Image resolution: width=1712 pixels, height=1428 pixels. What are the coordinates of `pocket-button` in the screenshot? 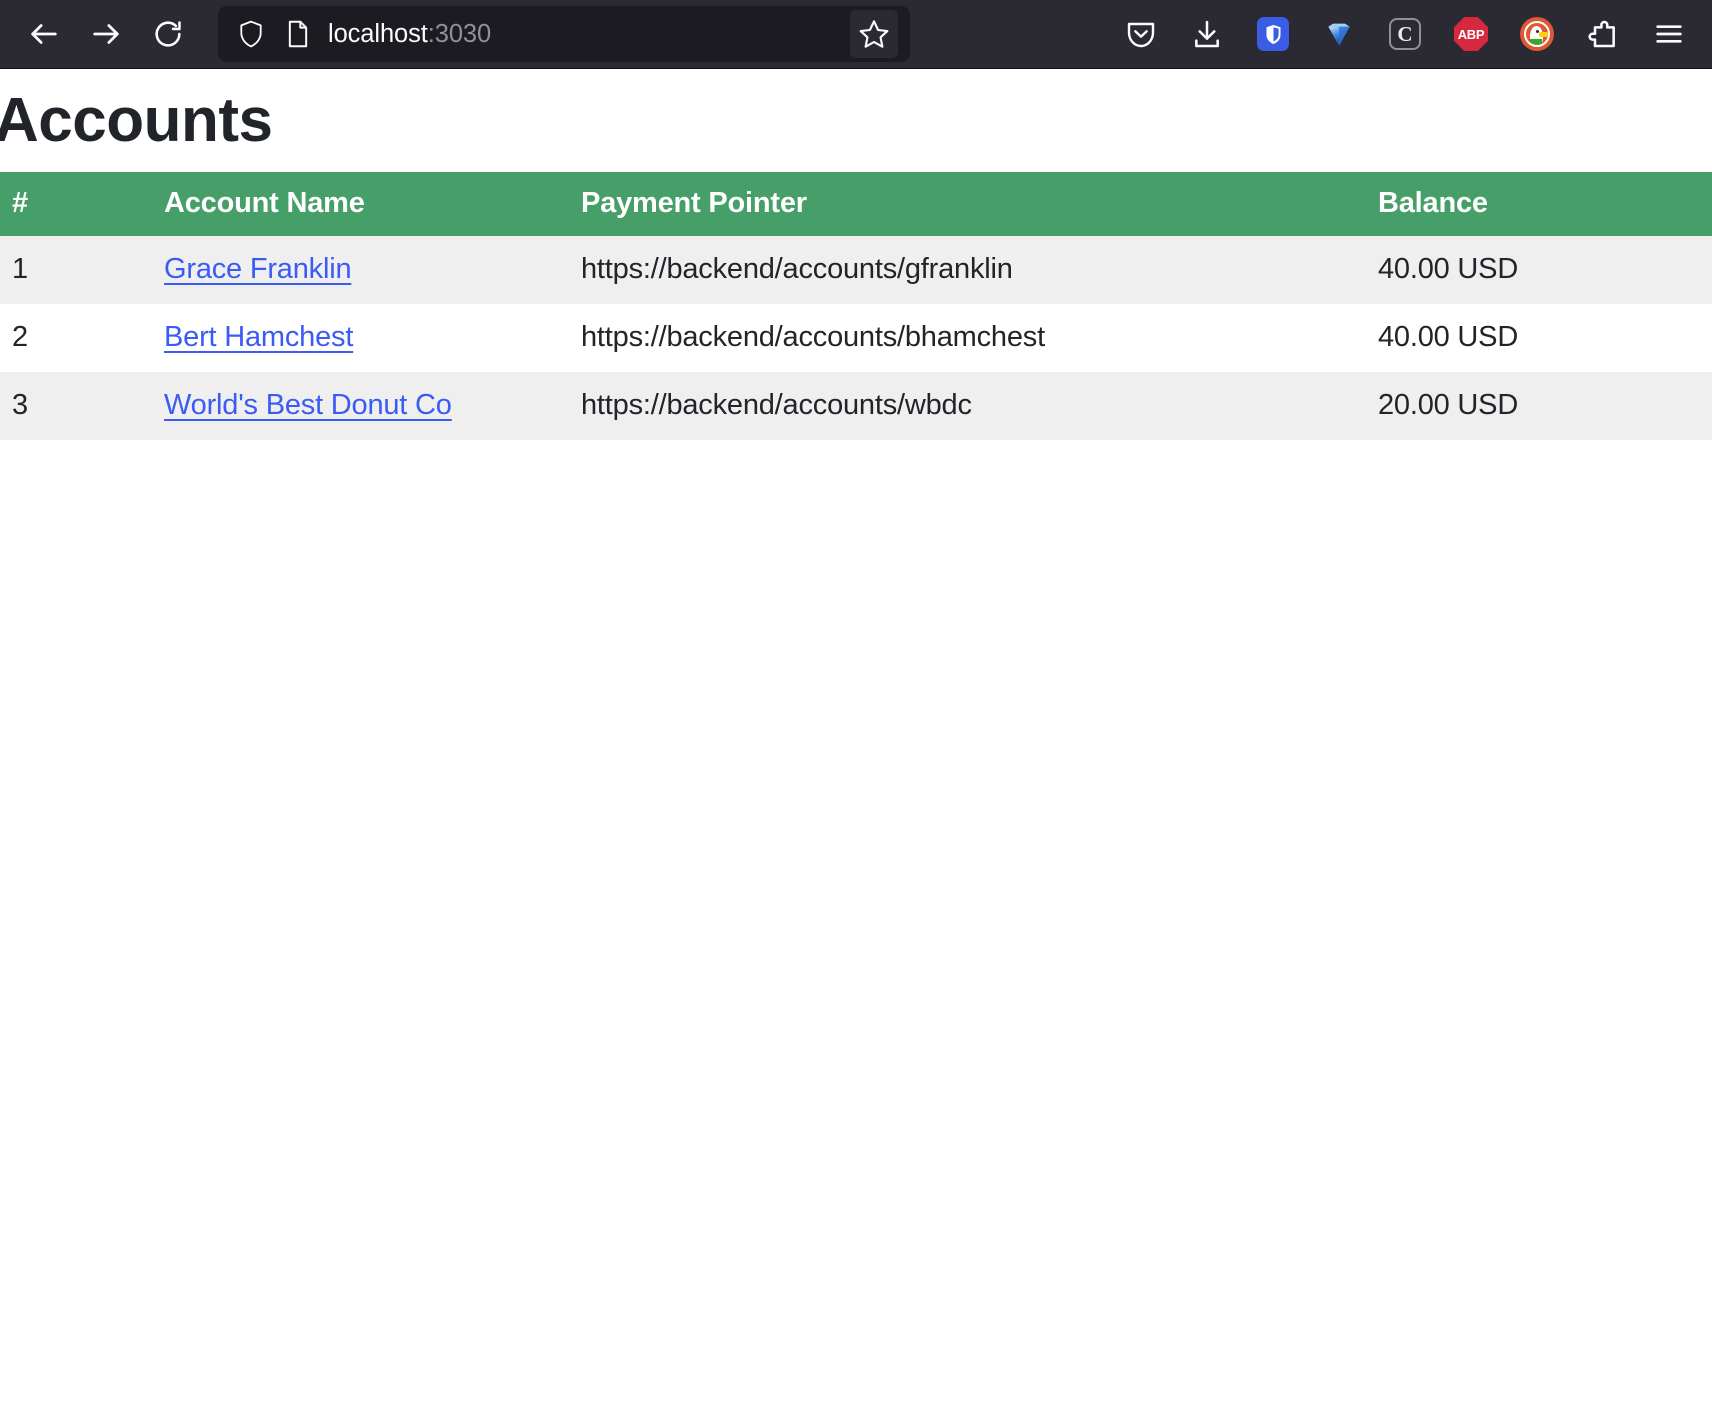 It's located at (1141, 34).